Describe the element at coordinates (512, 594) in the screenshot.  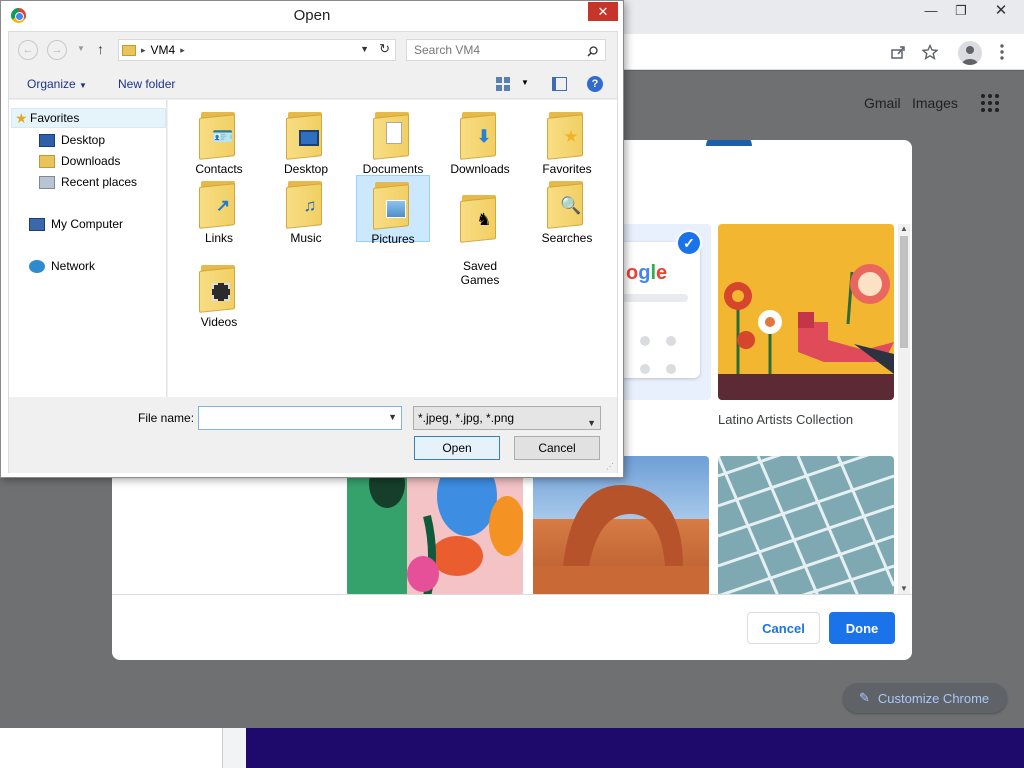
I see `footer-divider` at that location.